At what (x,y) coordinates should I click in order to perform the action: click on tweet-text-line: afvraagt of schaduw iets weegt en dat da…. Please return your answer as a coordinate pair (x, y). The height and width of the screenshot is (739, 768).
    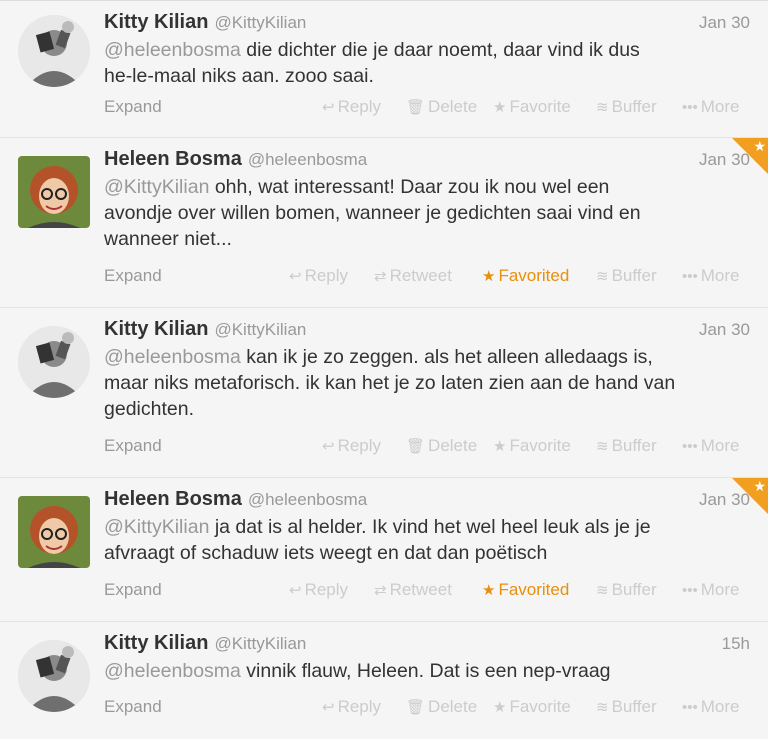
    Looking at the image, I should click on (326, 553).